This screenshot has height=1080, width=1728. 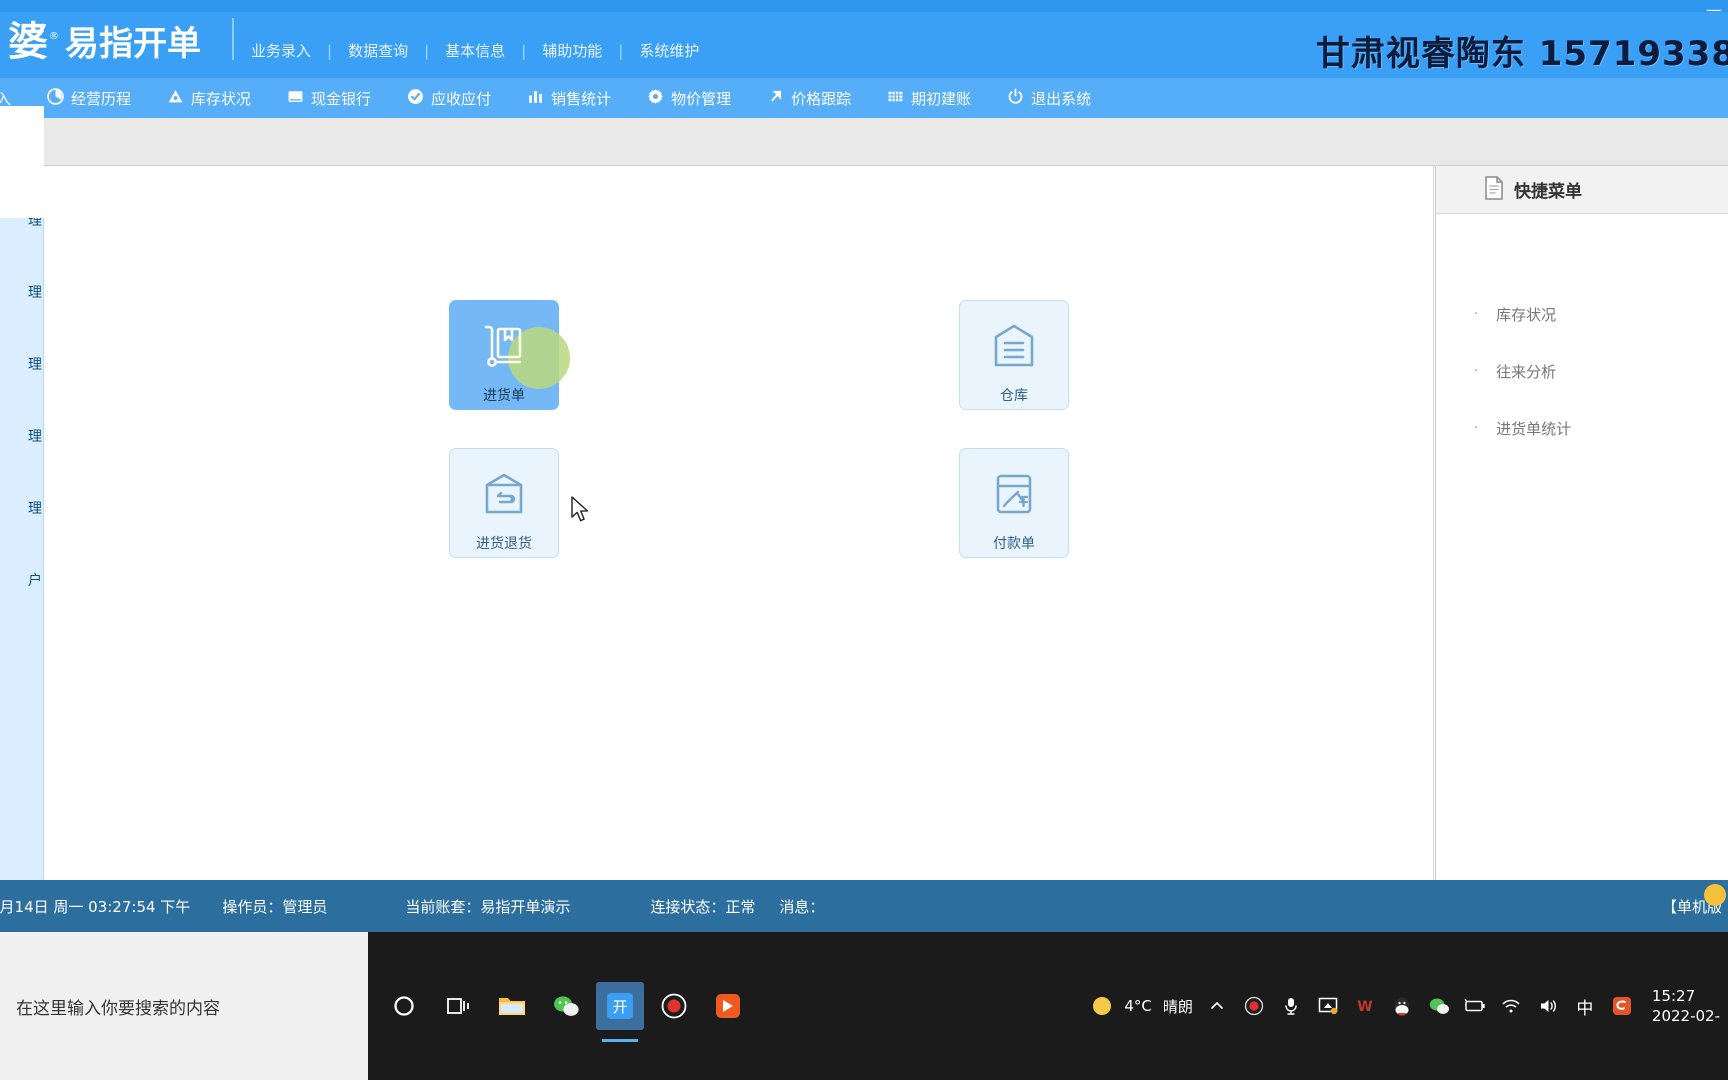 I want to click on taskbar-clock: 15:27 2022-02-, so click(x=1686, y=1006).